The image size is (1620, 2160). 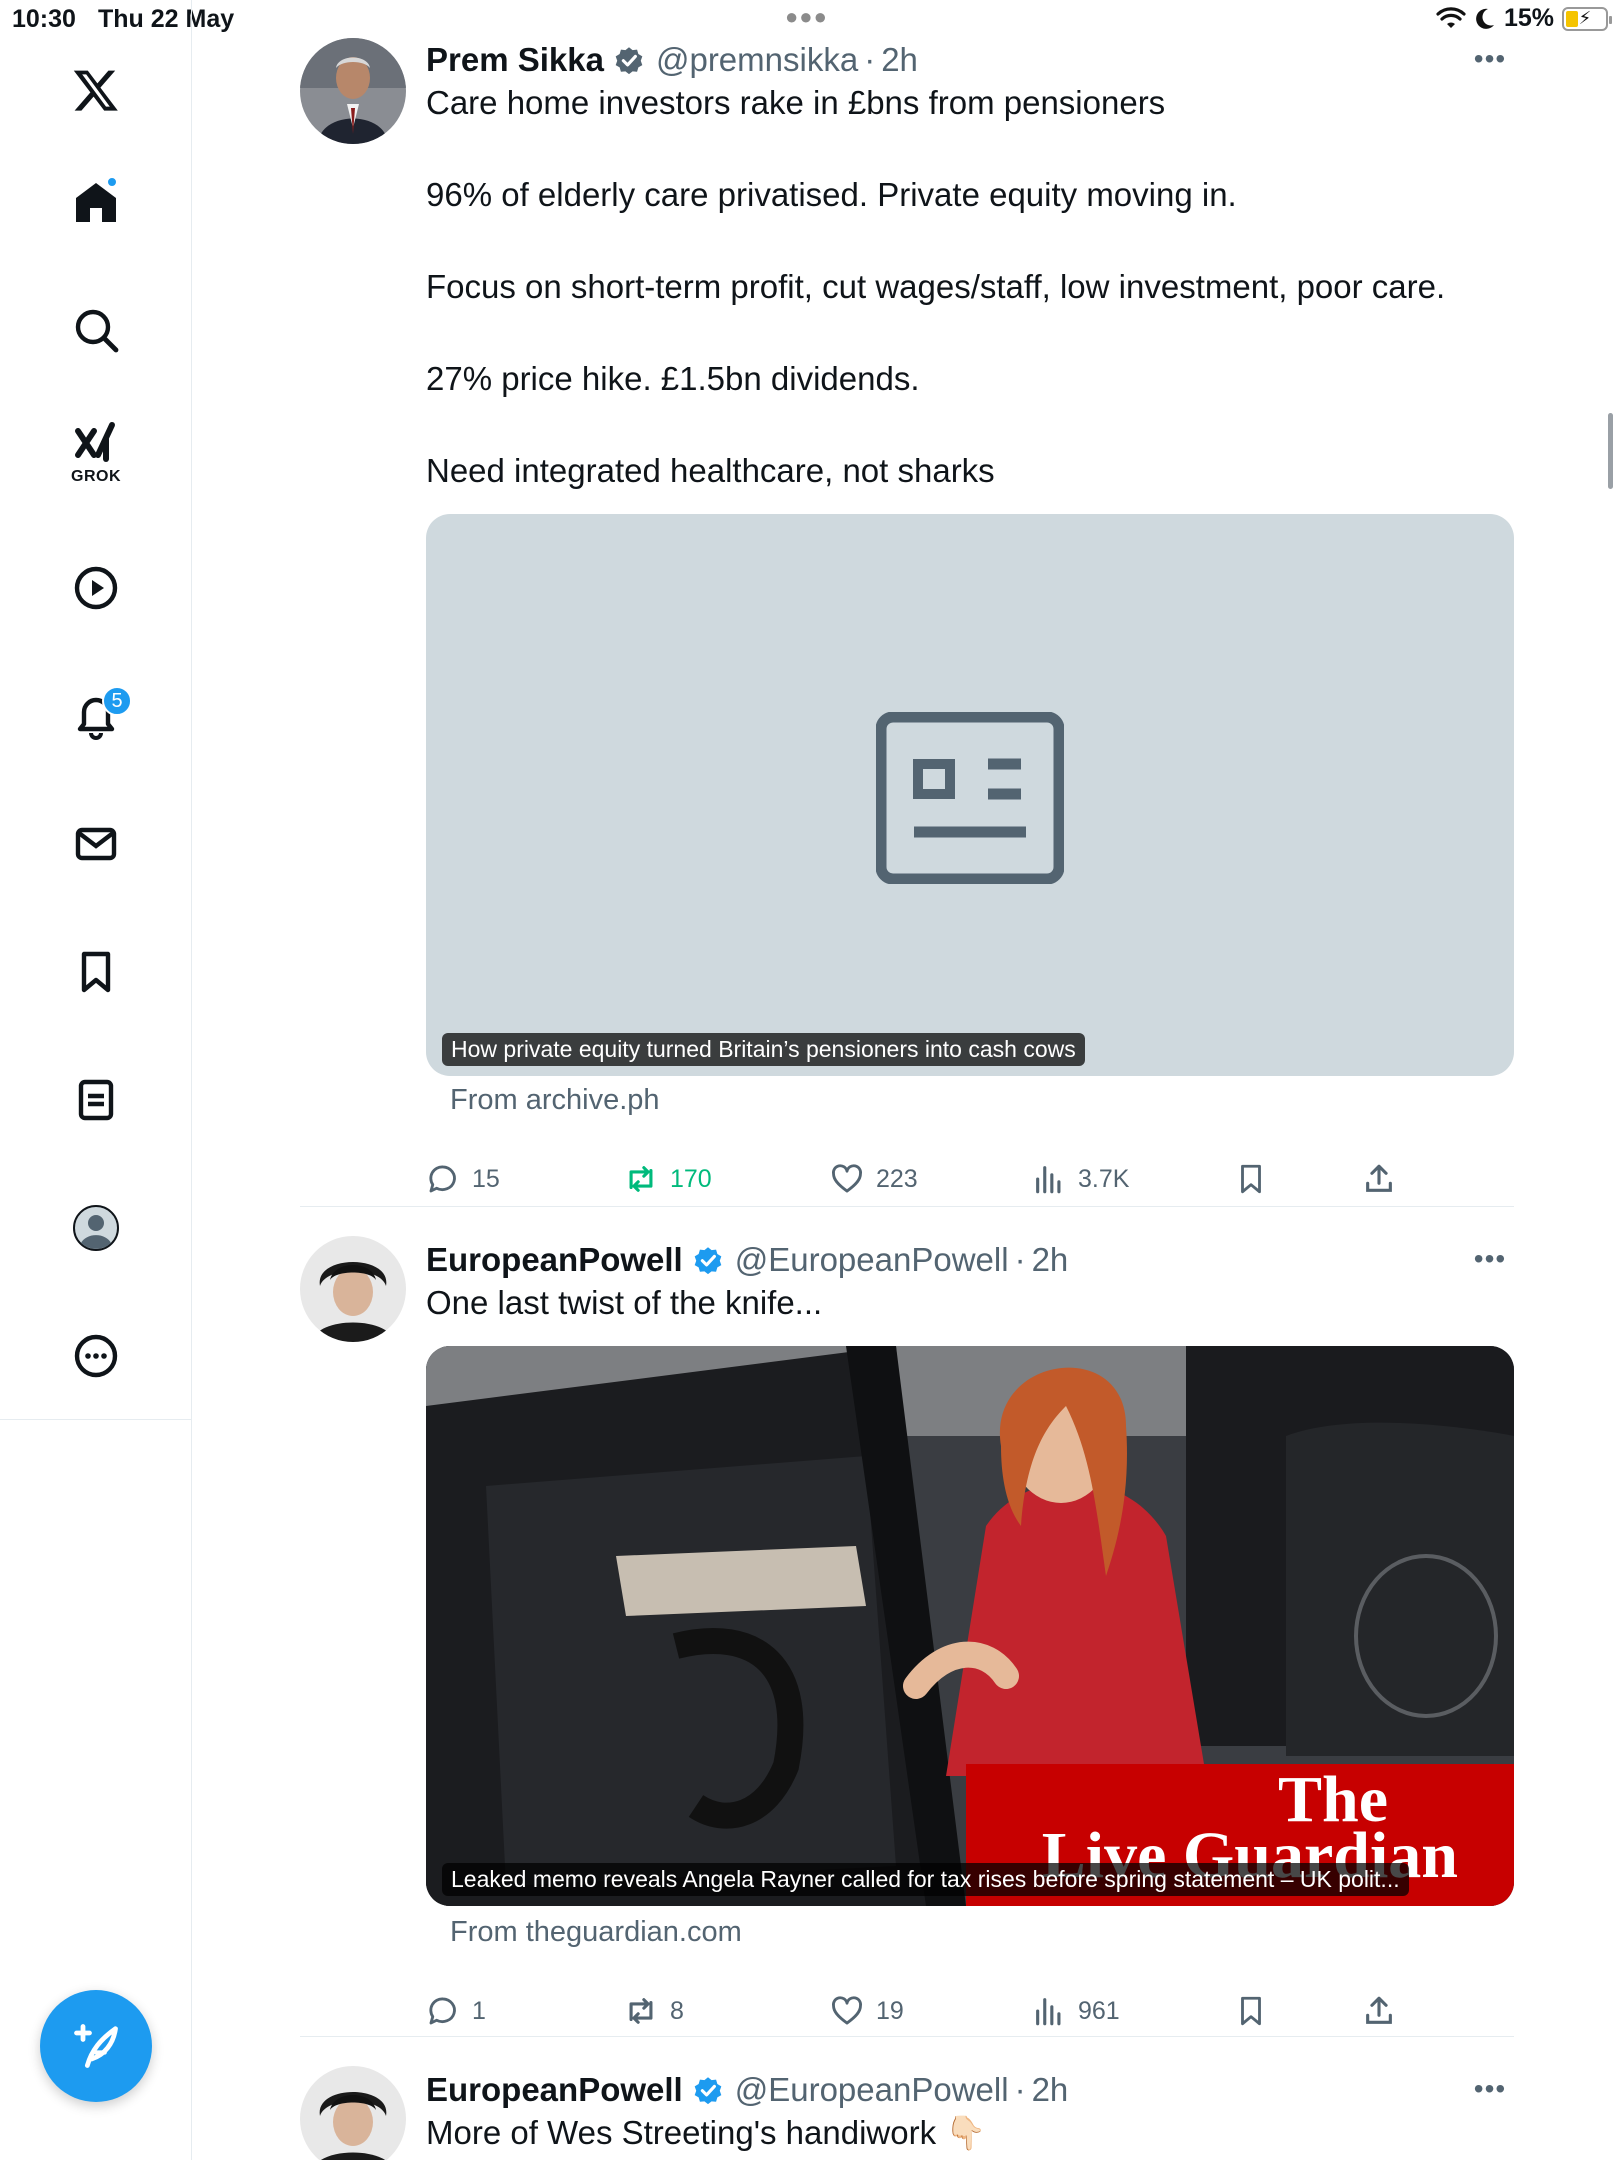 I want to click on like-count: 19, so click(x=890, y=2010).